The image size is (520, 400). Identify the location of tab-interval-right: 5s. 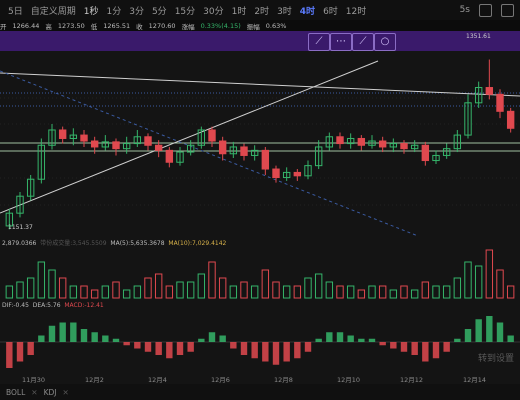
(465, 10).